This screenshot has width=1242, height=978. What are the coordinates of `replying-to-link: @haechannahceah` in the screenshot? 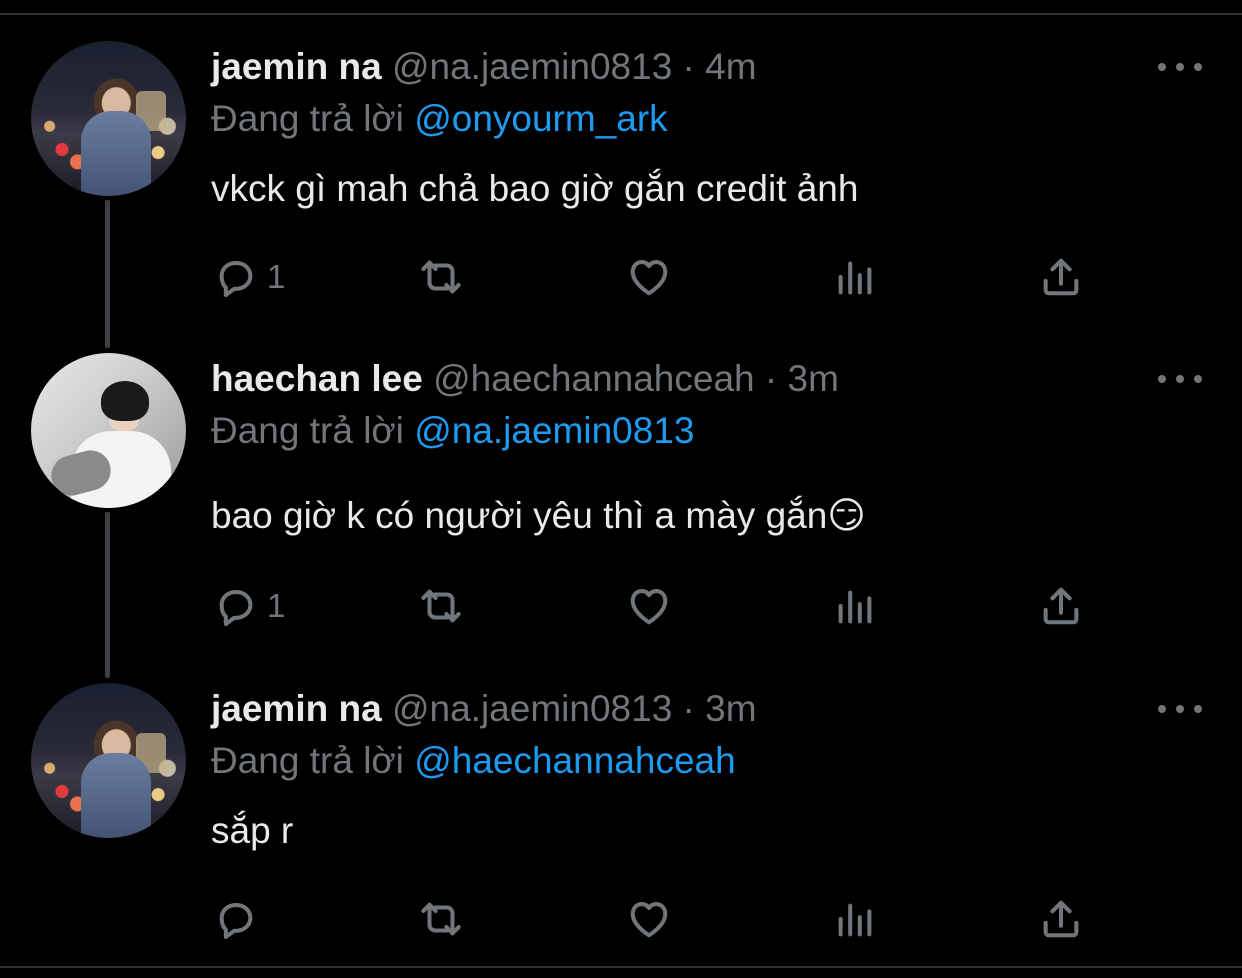 It's located at (575, 760).